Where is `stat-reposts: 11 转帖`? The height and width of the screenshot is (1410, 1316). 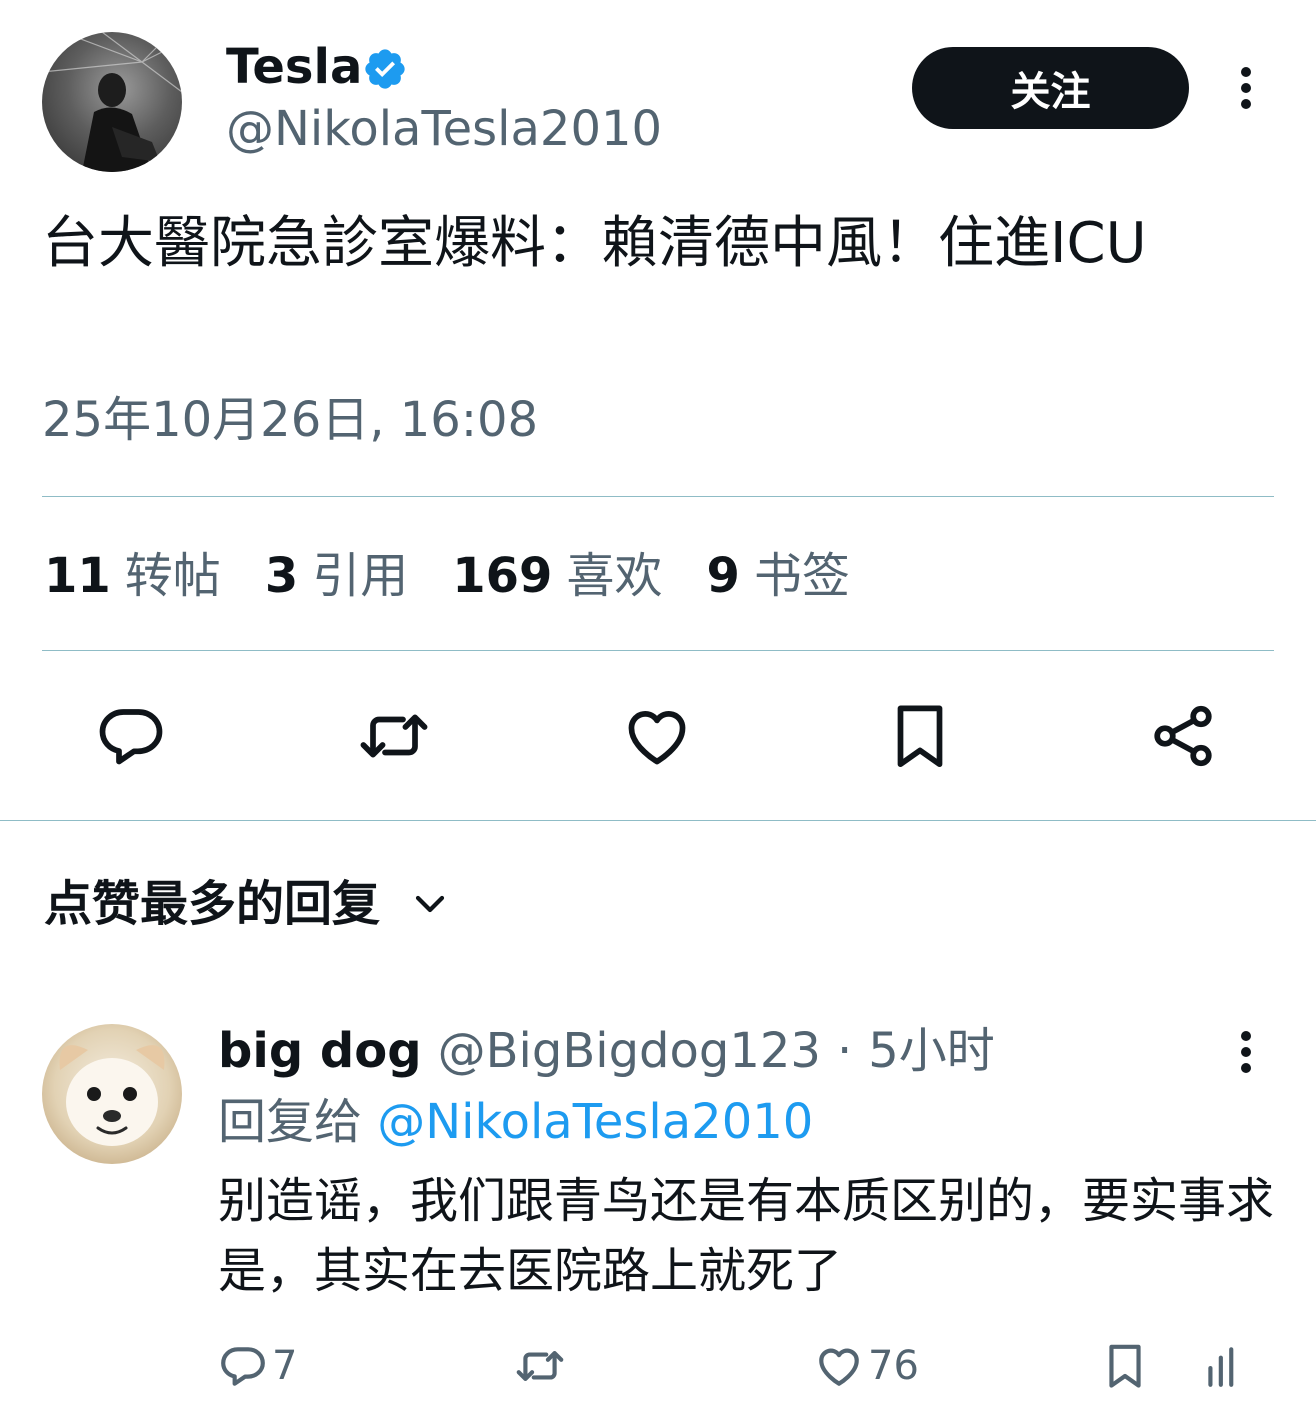
stat-reposts: 11 转帖 is located at coordinates (132, 576).